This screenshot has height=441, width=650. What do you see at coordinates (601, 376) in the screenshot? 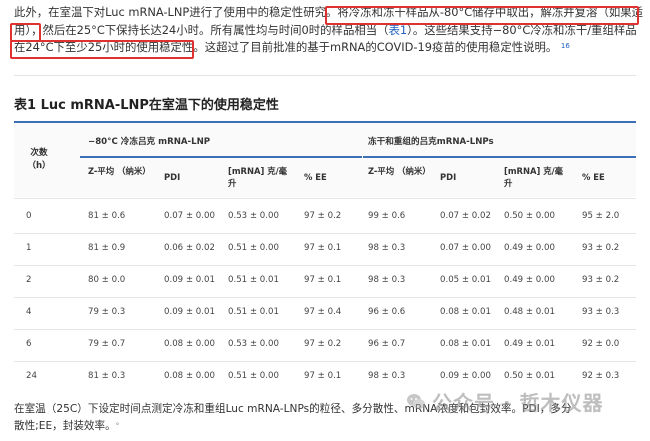
I see `table-cell: 92 ± 0.3` at bounding box center [601, 376].